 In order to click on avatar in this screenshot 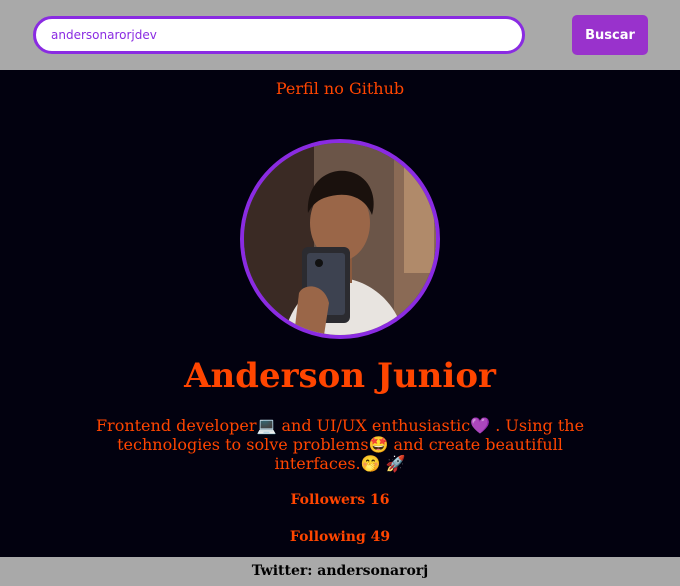, I will do `click(340, 239)`.